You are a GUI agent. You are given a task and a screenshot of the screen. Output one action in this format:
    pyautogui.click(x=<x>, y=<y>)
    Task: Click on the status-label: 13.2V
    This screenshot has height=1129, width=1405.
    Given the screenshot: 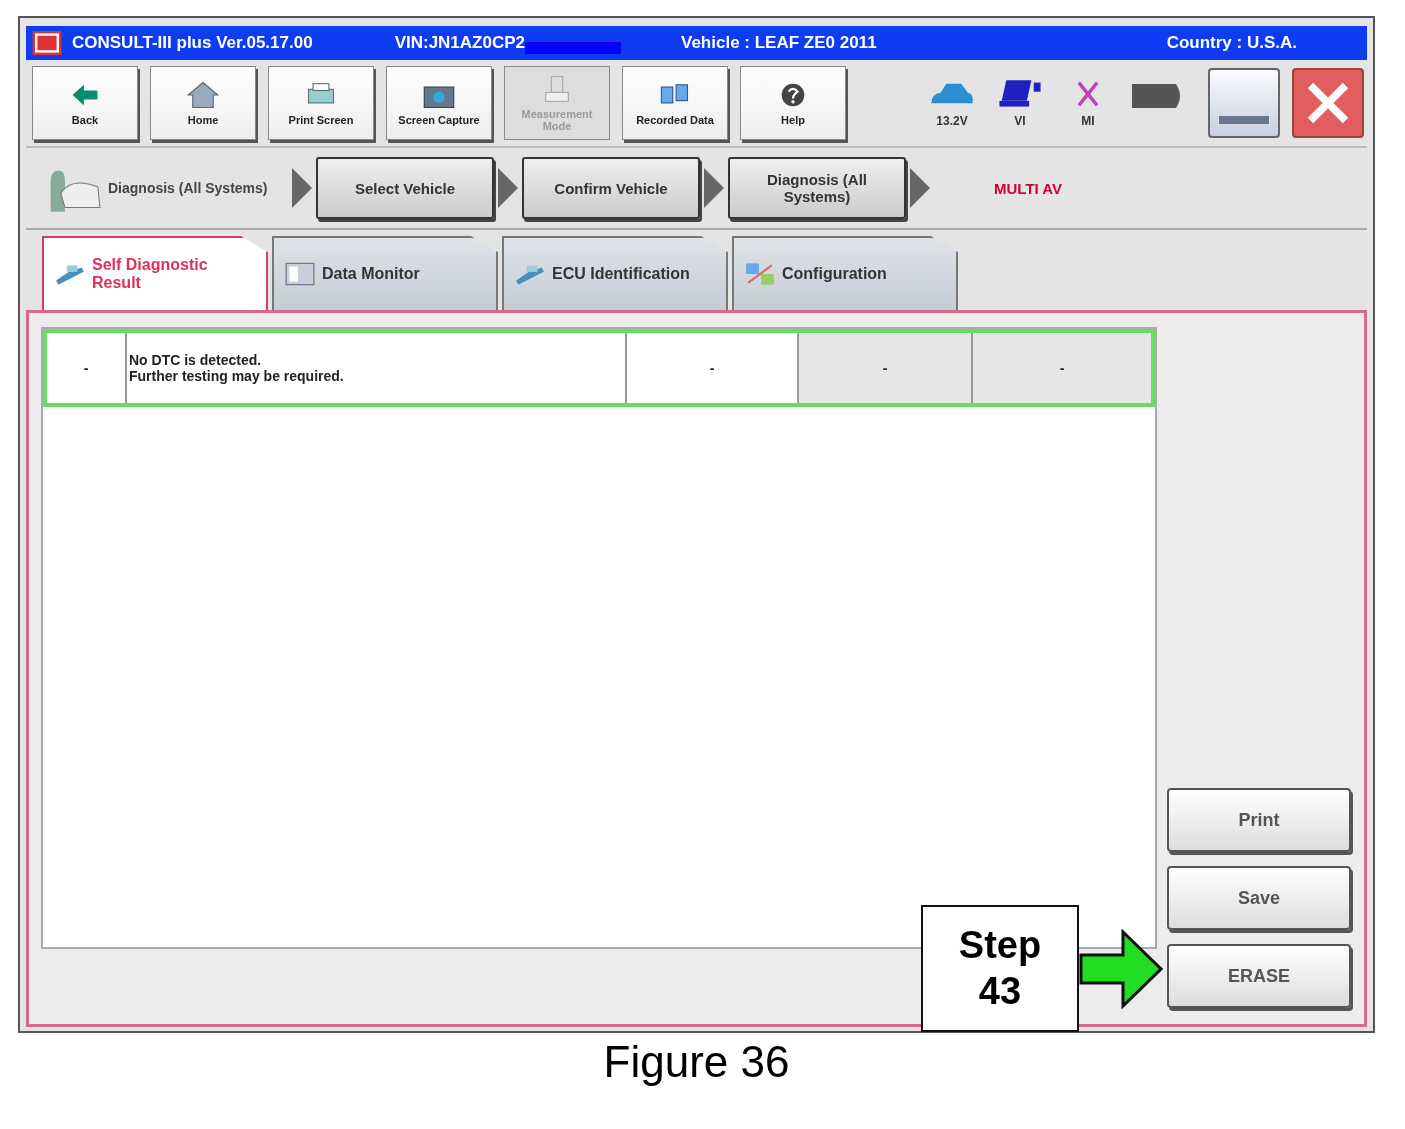 What is the action you would take?
    pyautogui.click(x=952, y=121)
    